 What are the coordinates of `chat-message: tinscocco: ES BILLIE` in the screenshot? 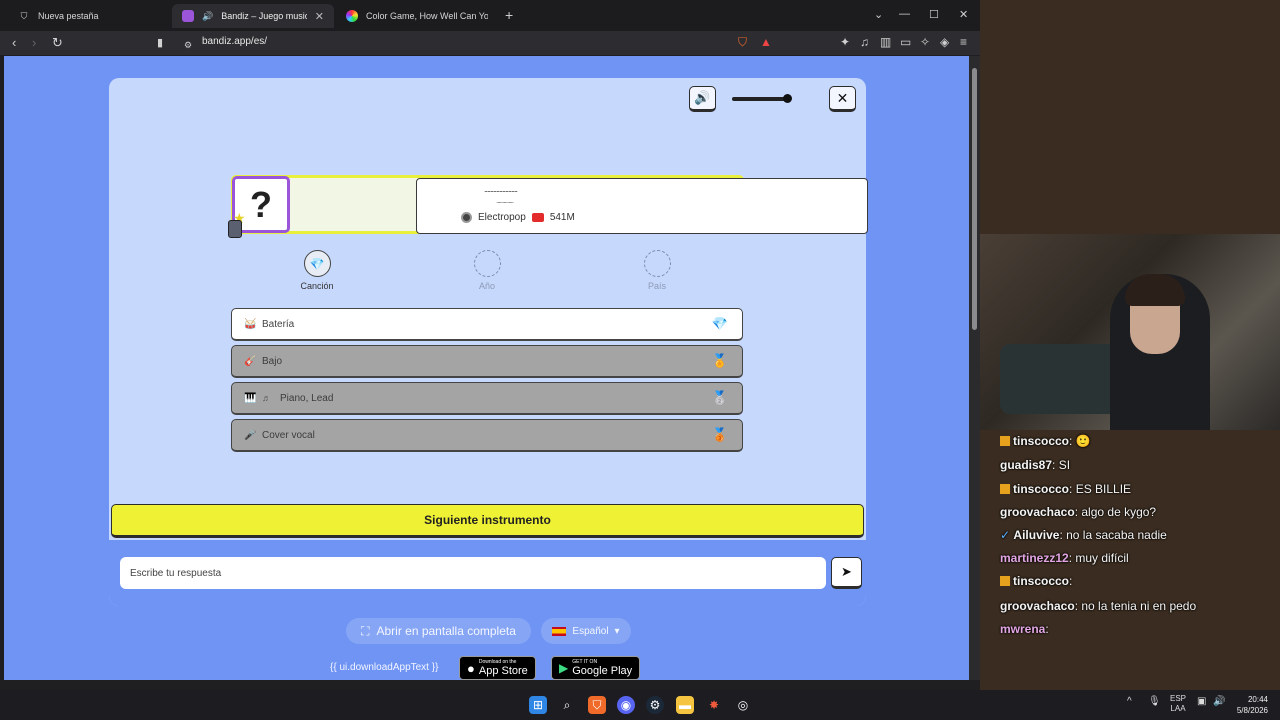 It's located at (1065, 489).